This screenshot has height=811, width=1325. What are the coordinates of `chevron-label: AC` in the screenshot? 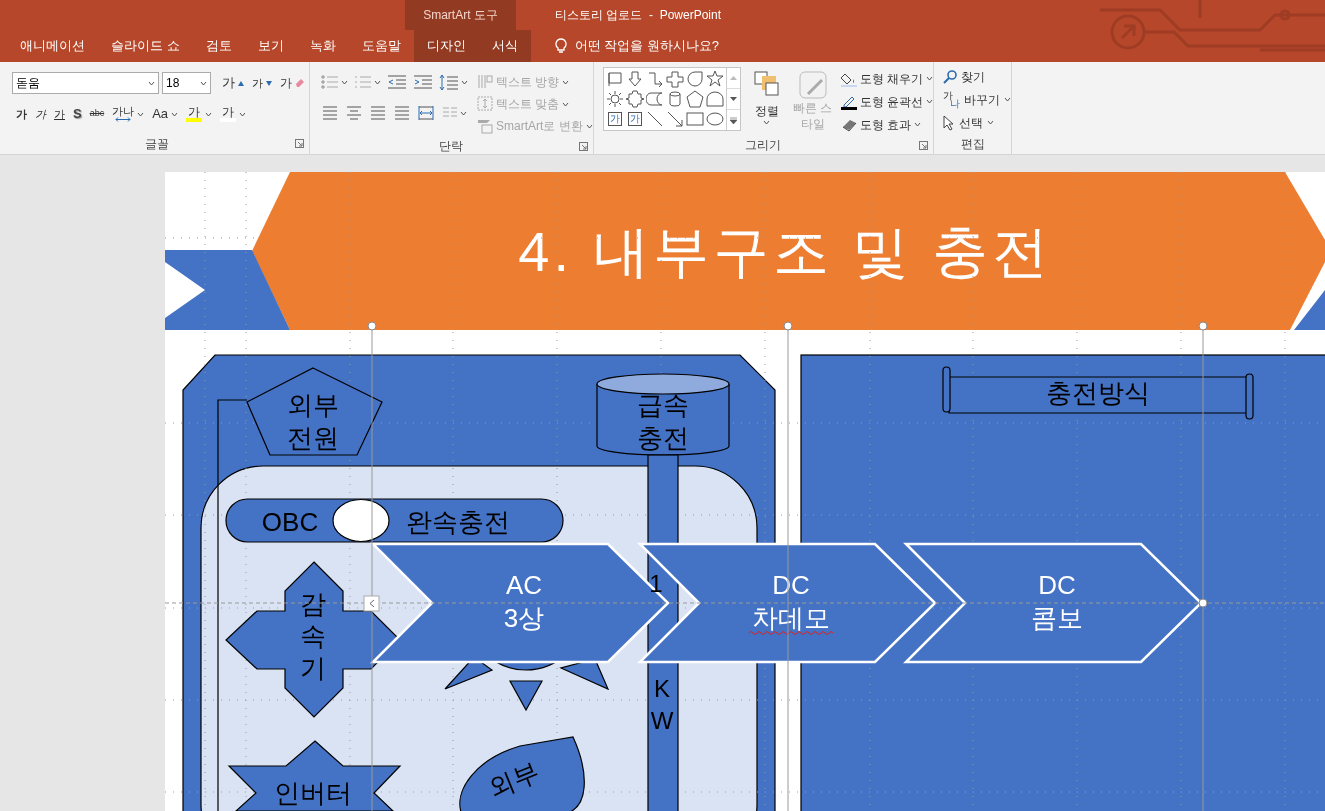 It's located at (524, 585).